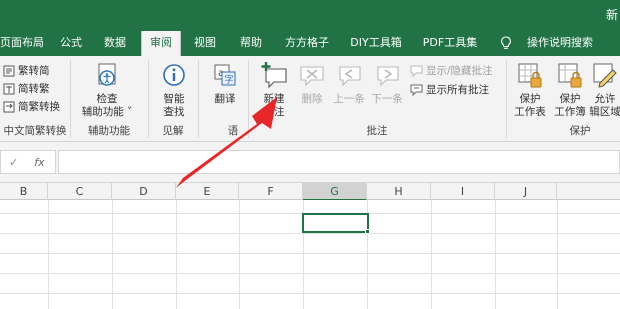 The image size is (620, 309). I want to click on lightbulb-icon, so click(506, 42).